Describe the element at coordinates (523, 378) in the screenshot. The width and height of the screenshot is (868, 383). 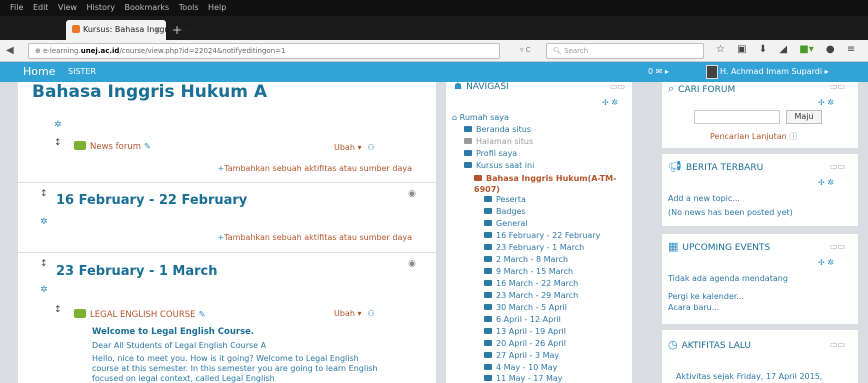
I see `nav-section: 11 May - 17 May` at that location.